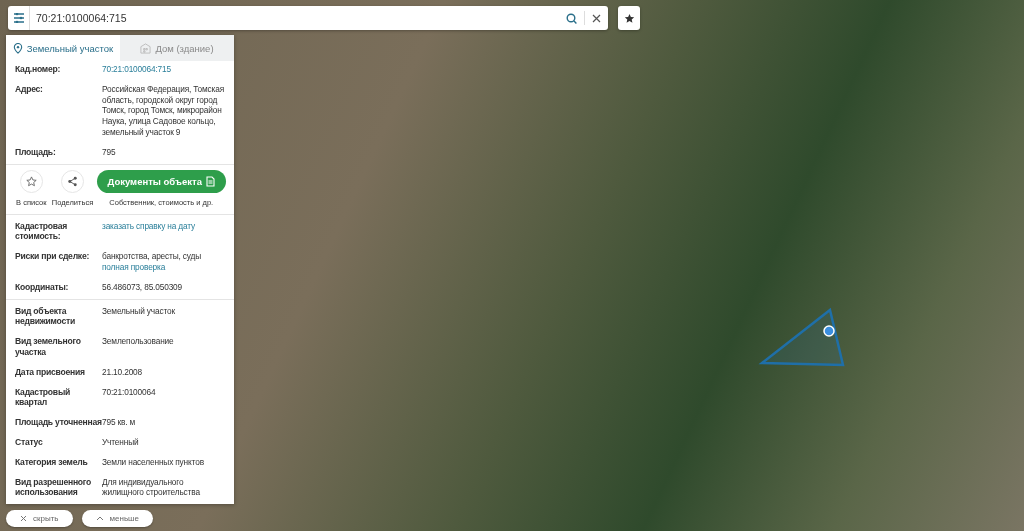 This screenshot has width=1024, height=531. Describe the element at coordinates (161, 181) in the screenshot. I see `documents-button: Документы объекта` at that location.